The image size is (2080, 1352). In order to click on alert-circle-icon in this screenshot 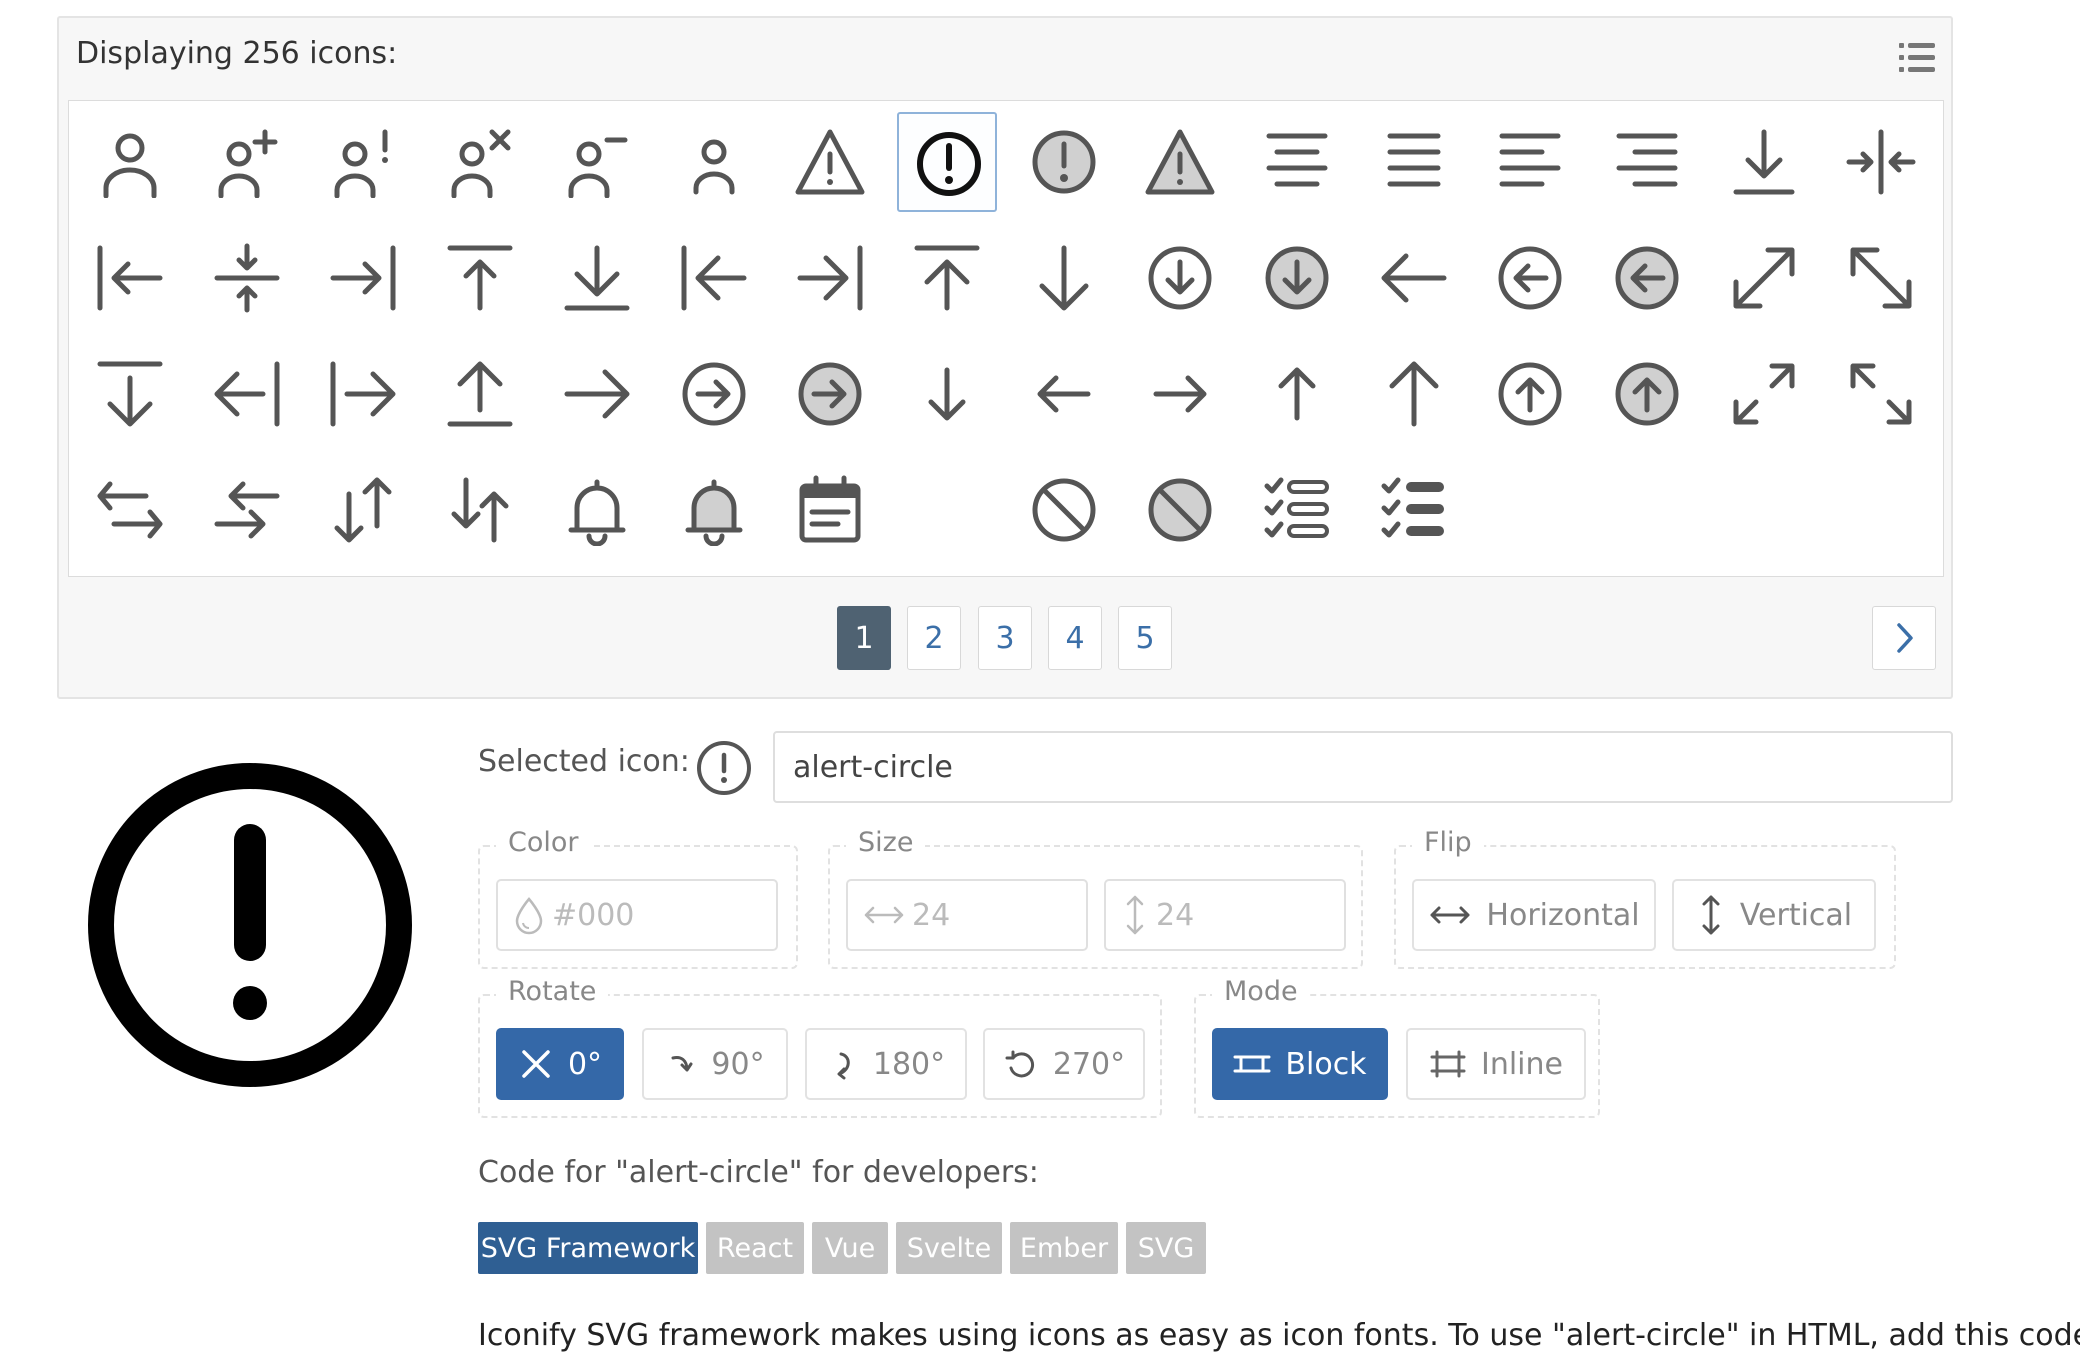, I will do `click(949, 164)`.